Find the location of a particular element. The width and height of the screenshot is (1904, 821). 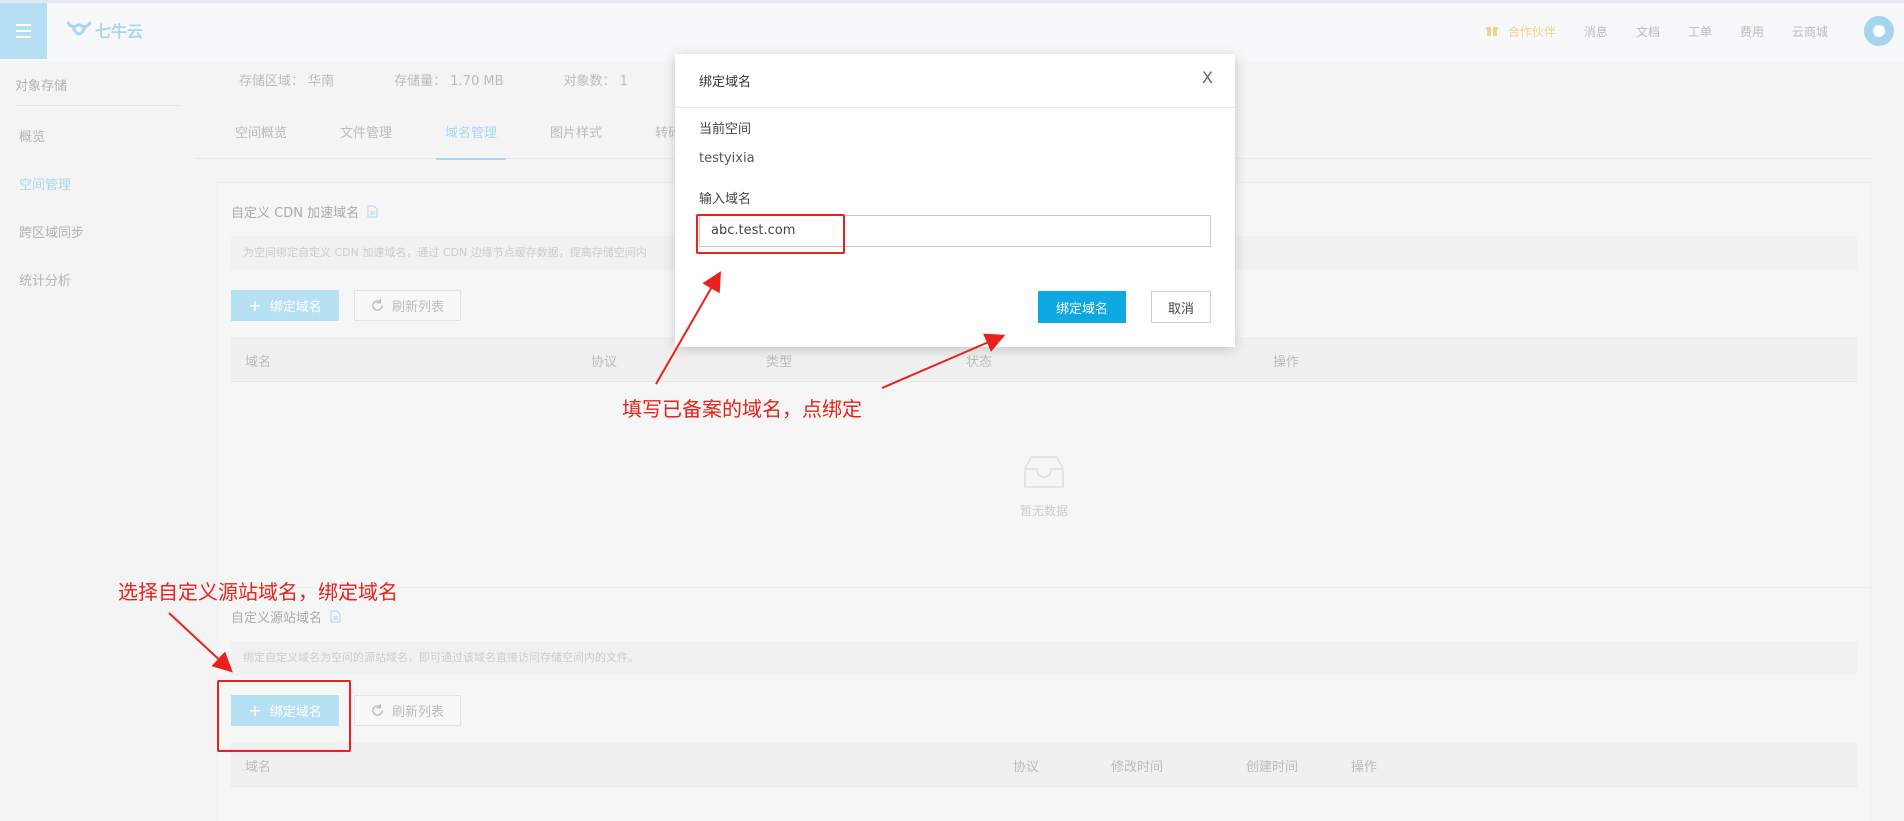

nav-billing: 费用 is located at coordinates (1752, 31).